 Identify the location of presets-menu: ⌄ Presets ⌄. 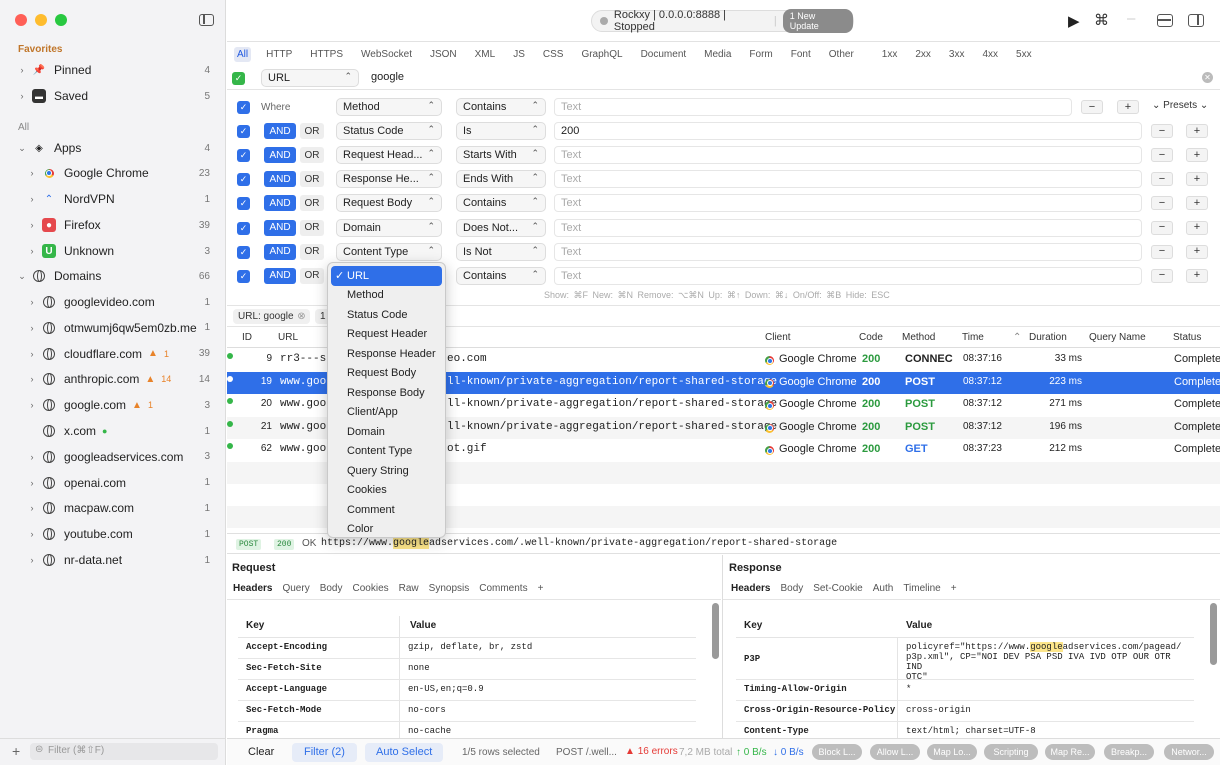
(1180, 105).